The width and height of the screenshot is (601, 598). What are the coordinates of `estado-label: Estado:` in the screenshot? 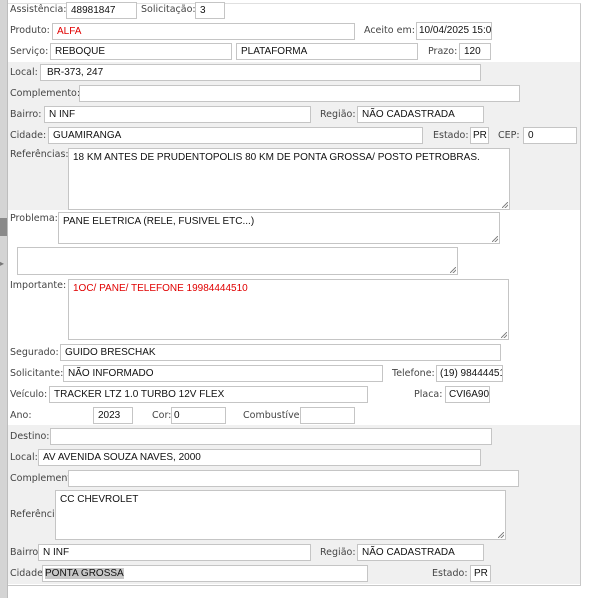 It's located at (451, 135).